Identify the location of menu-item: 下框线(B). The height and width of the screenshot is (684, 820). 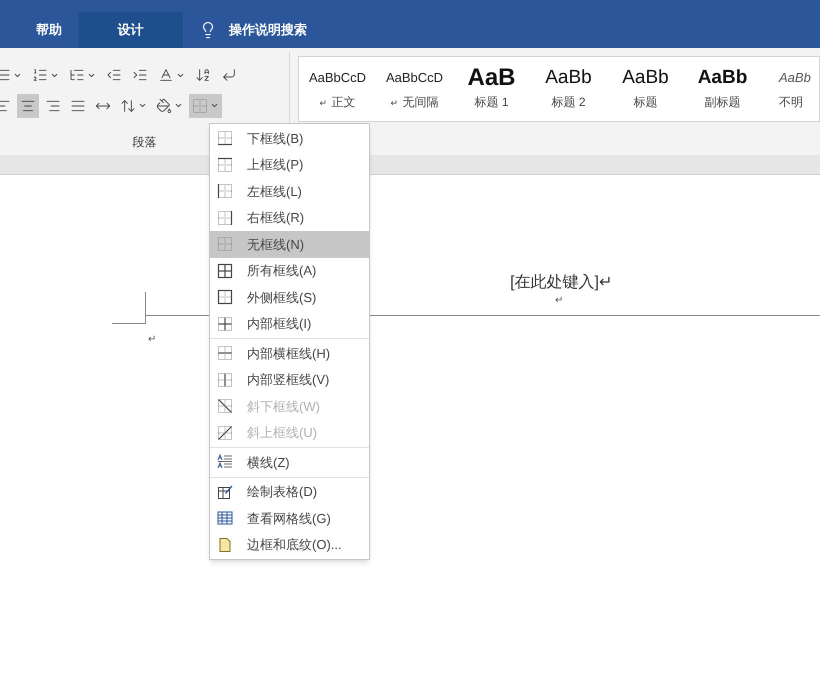
(289, 138).